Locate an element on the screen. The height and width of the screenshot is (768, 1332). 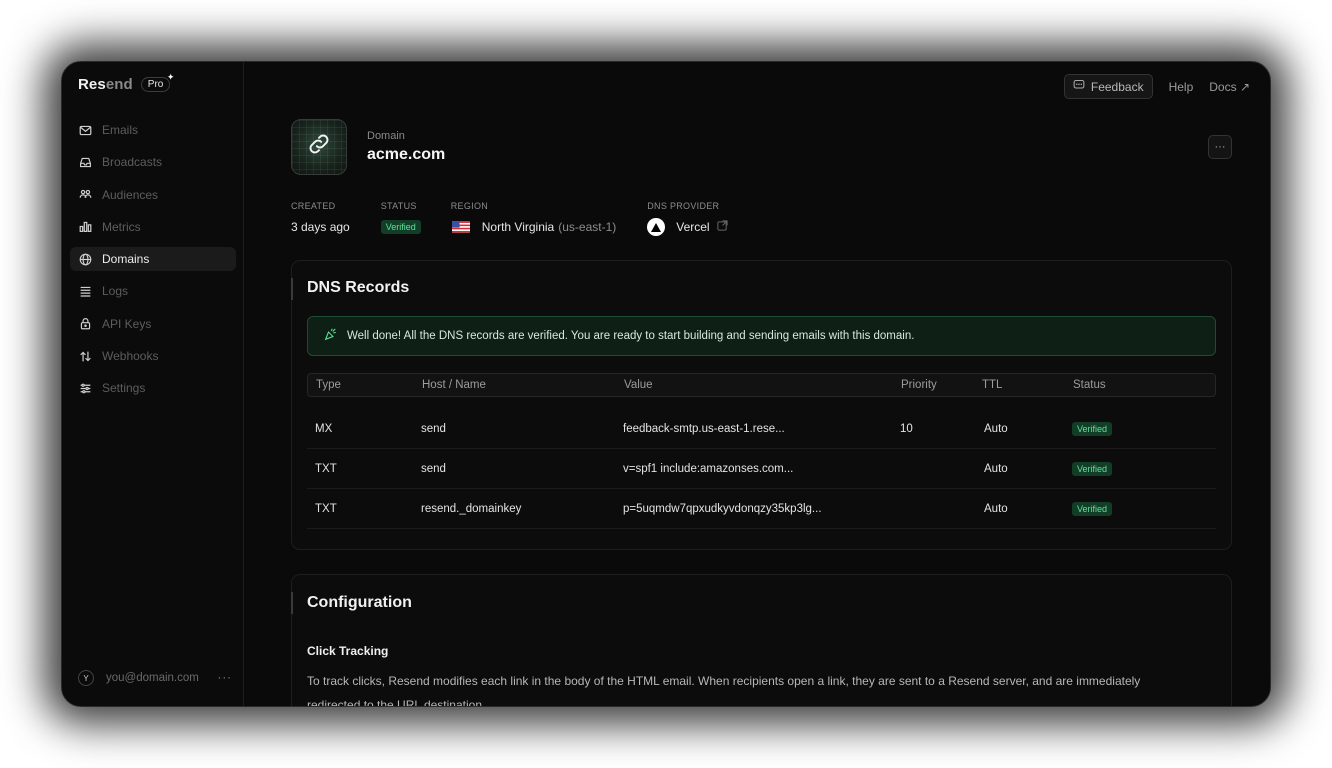
column-status: Status is located at coordinates (1089, 385).